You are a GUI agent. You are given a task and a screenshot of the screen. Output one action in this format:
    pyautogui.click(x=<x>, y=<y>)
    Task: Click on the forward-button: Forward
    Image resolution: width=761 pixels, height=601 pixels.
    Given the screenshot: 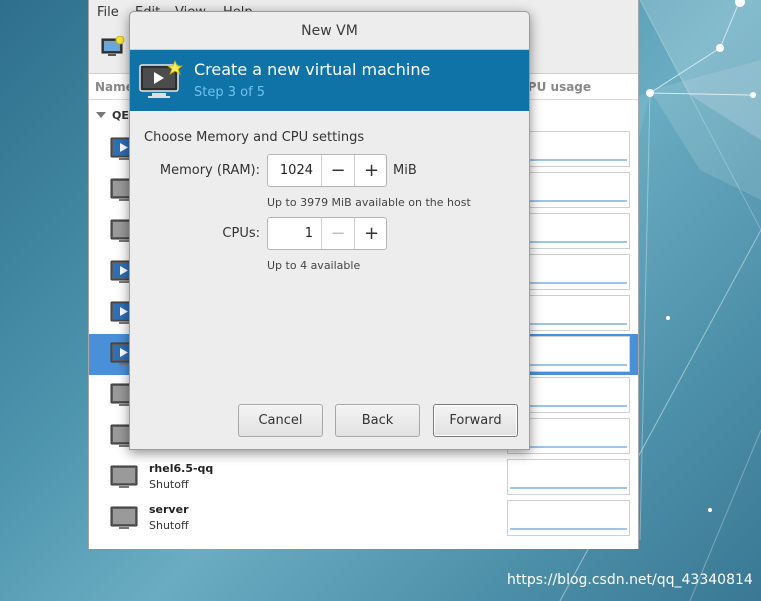 What is the action you would take?
    pyautogui.click(x=475, y=420)
    